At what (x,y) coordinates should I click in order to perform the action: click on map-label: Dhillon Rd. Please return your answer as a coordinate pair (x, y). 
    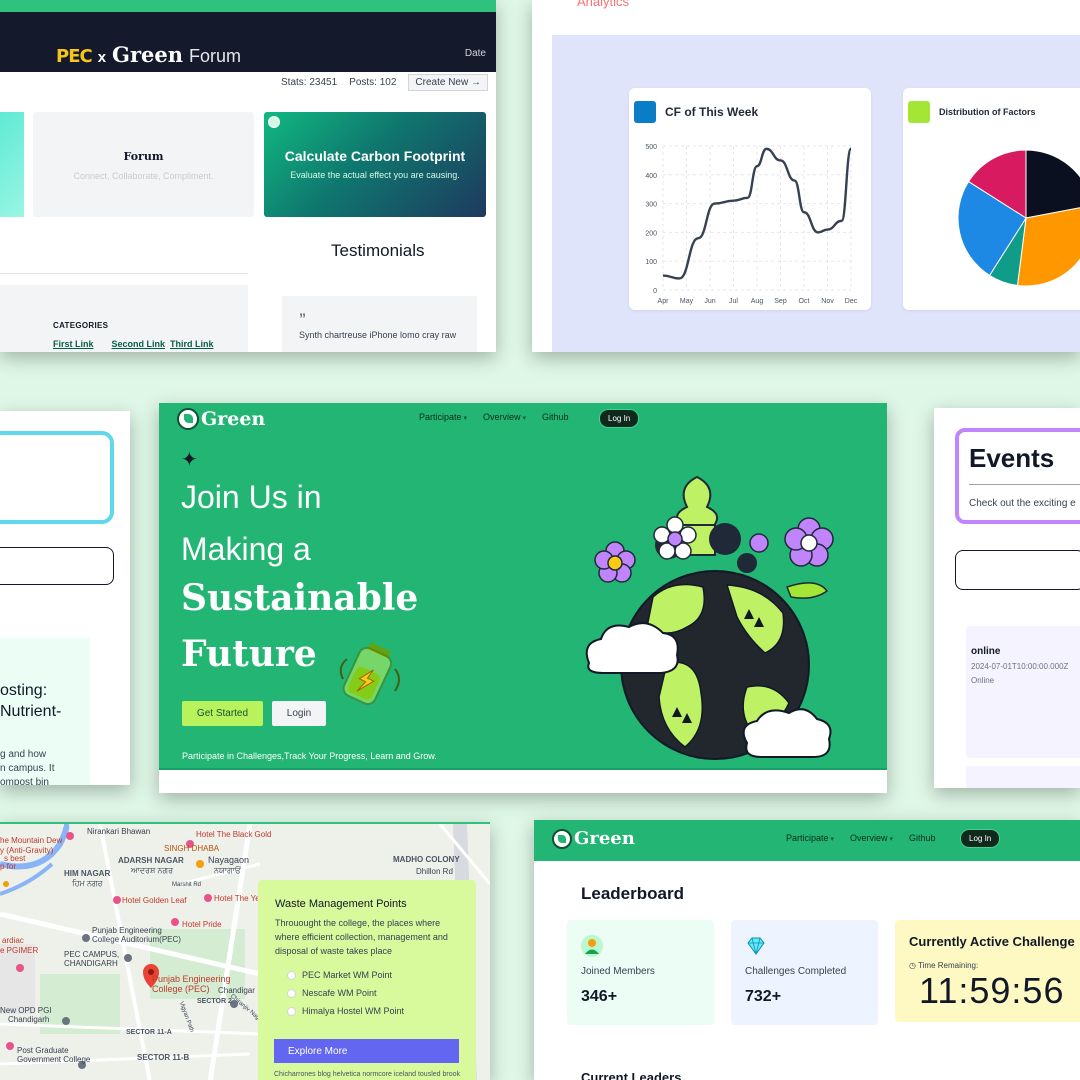
    Looking at the image, I should click on (434, 871).